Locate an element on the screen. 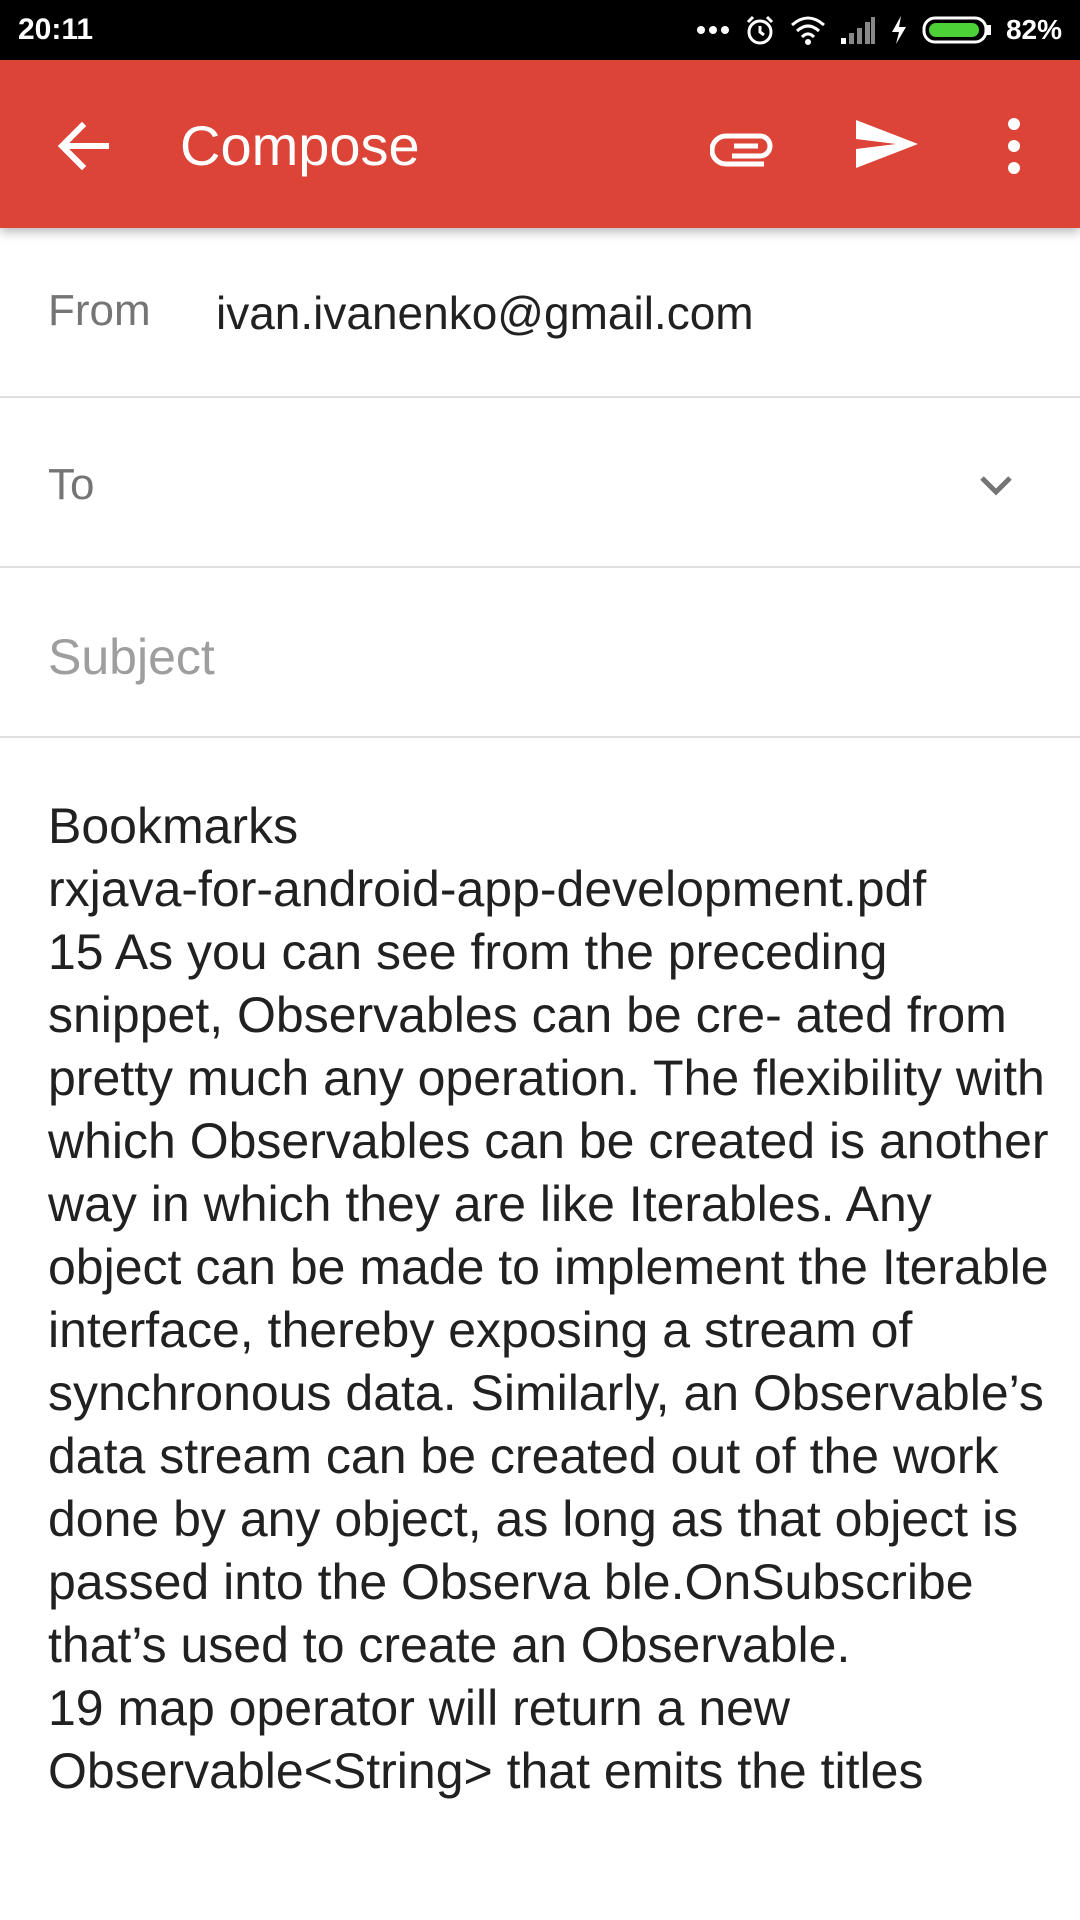  signal-icon is located at coordinates (857, 30).